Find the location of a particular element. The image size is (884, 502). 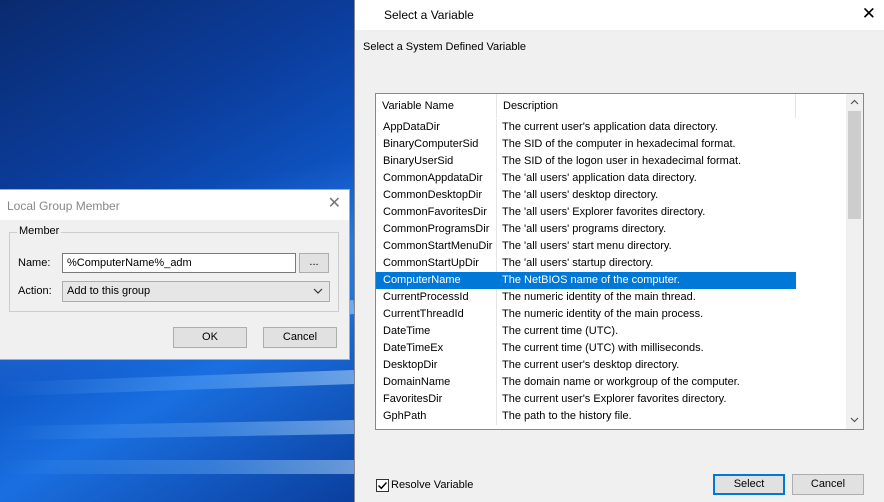

variable-name-cell: CommonStartUpDir is located at coordinates (436, 263).